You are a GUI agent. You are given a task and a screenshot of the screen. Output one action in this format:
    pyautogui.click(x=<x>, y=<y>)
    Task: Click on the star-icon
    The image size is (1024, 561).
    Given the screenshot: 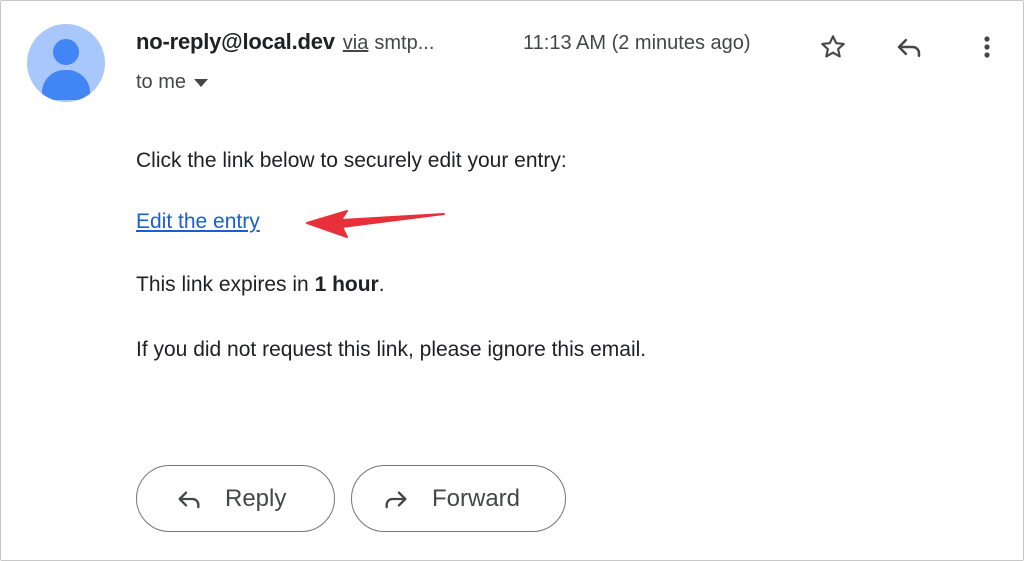 What is the action you would take?
    pyautogui.click(x=833, y=46)
    